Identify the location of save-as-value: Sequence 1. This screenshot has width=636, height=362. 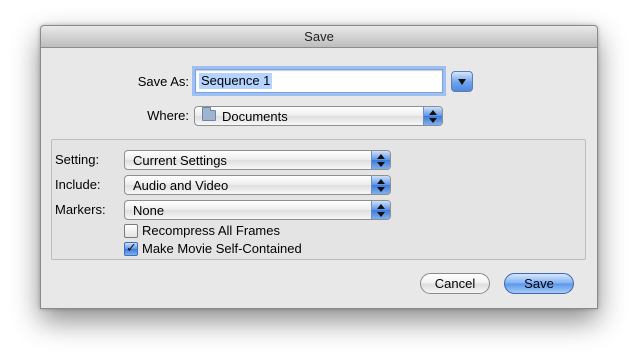
(236, 81).